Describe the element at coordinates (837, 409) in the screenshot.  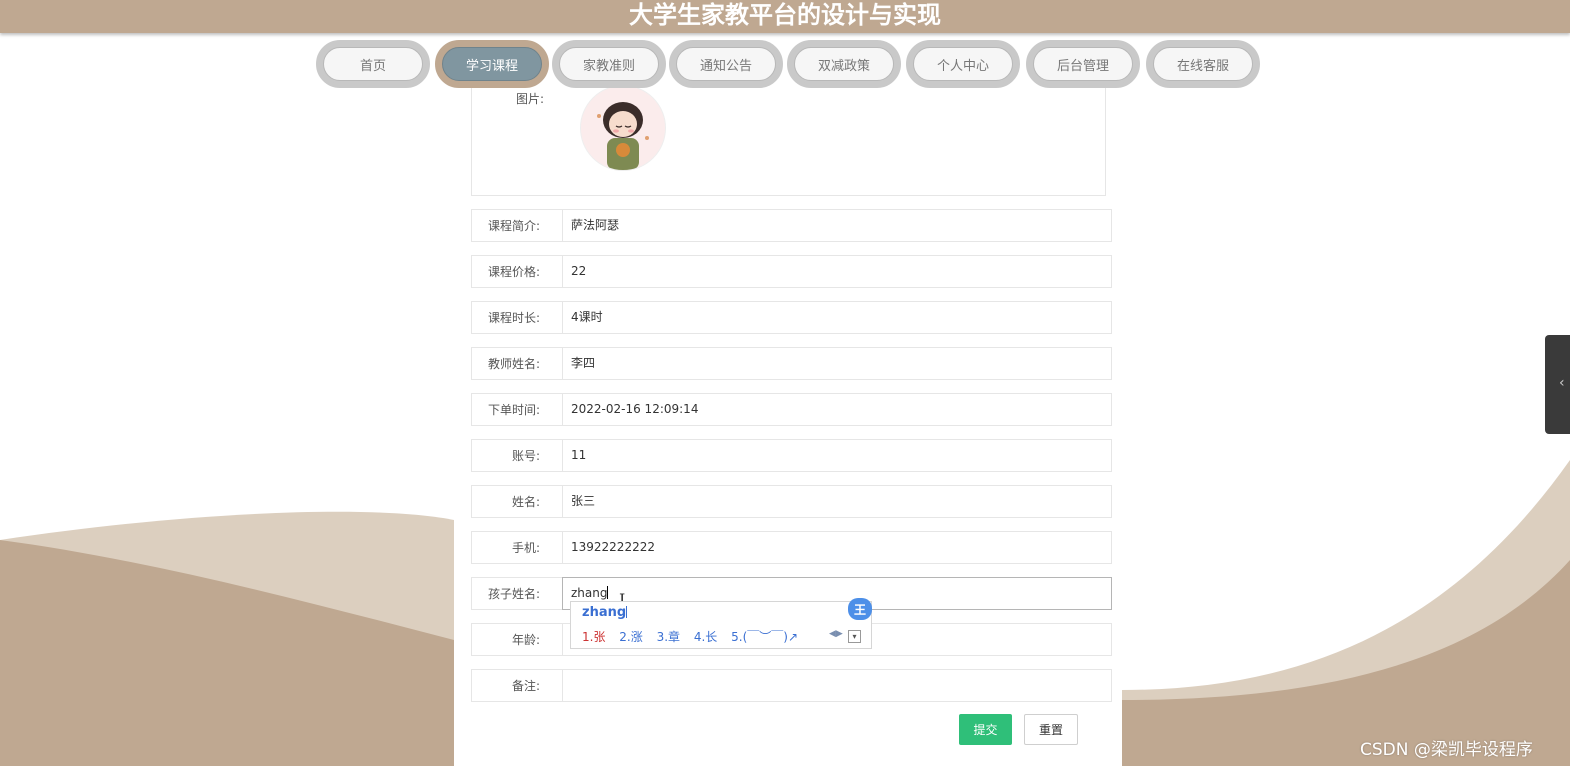
I see `order-time-field: 2022-02-16 12:09:14` at that location.